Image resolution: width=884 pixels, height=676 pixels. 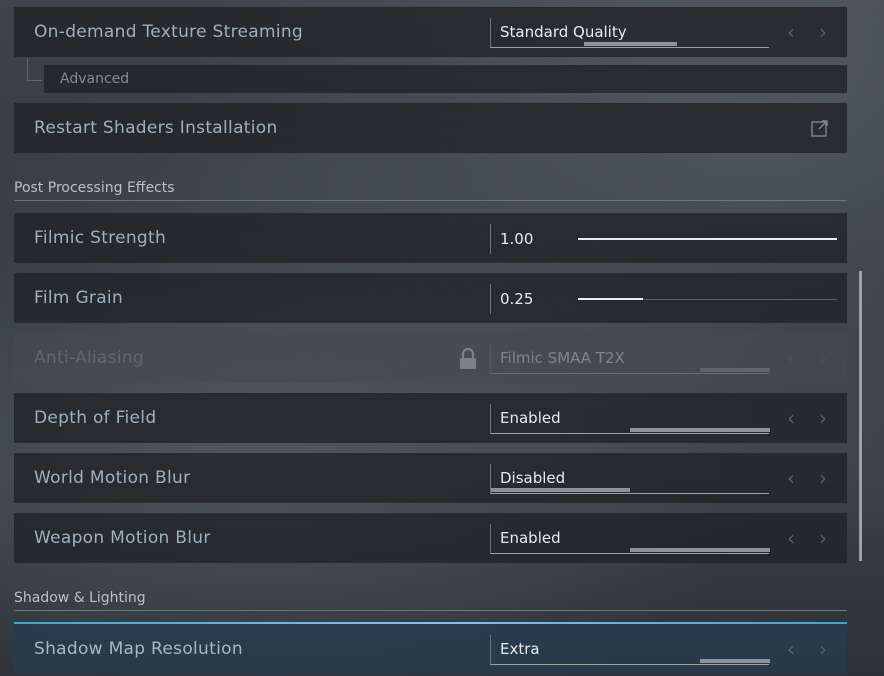 I want to click on section-header-shadow-lighting: Shadow & Lighting, so click(x=430, y=599).